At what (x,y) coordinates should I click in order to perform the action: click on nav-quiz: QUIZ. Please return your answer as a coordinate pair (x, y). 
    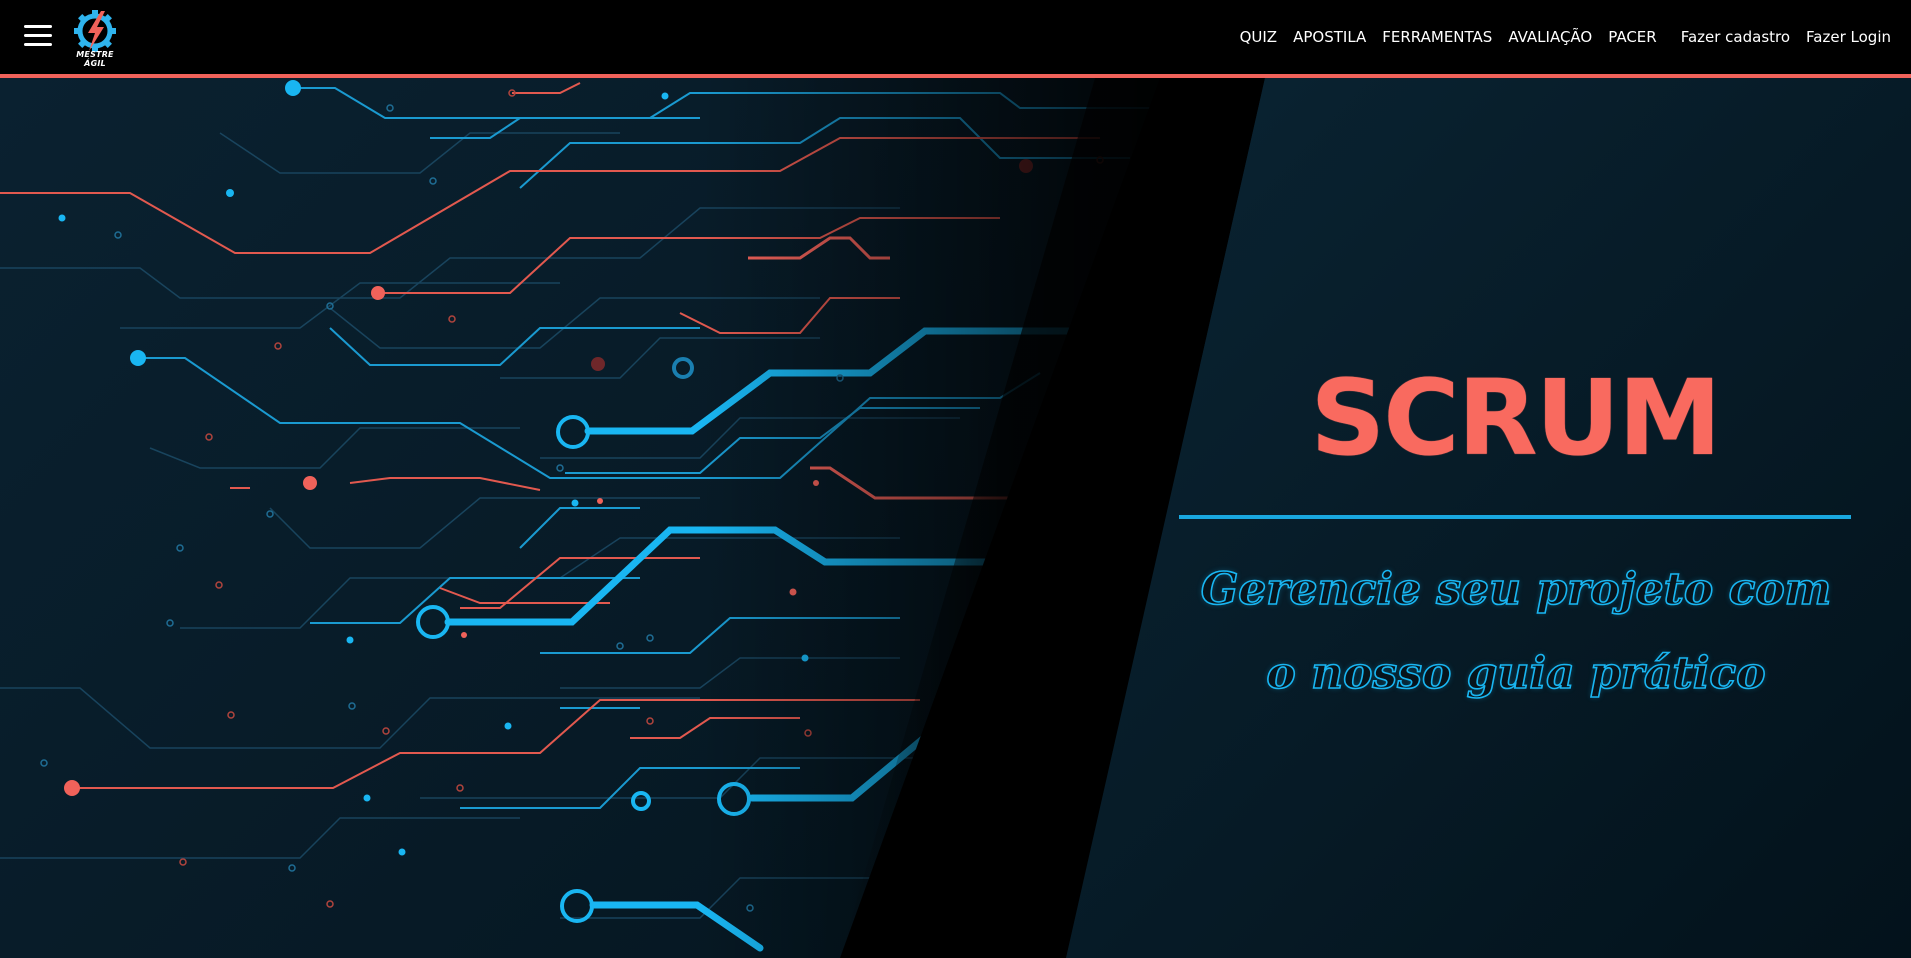
    Looking at the image, I should click on (1259, 37).